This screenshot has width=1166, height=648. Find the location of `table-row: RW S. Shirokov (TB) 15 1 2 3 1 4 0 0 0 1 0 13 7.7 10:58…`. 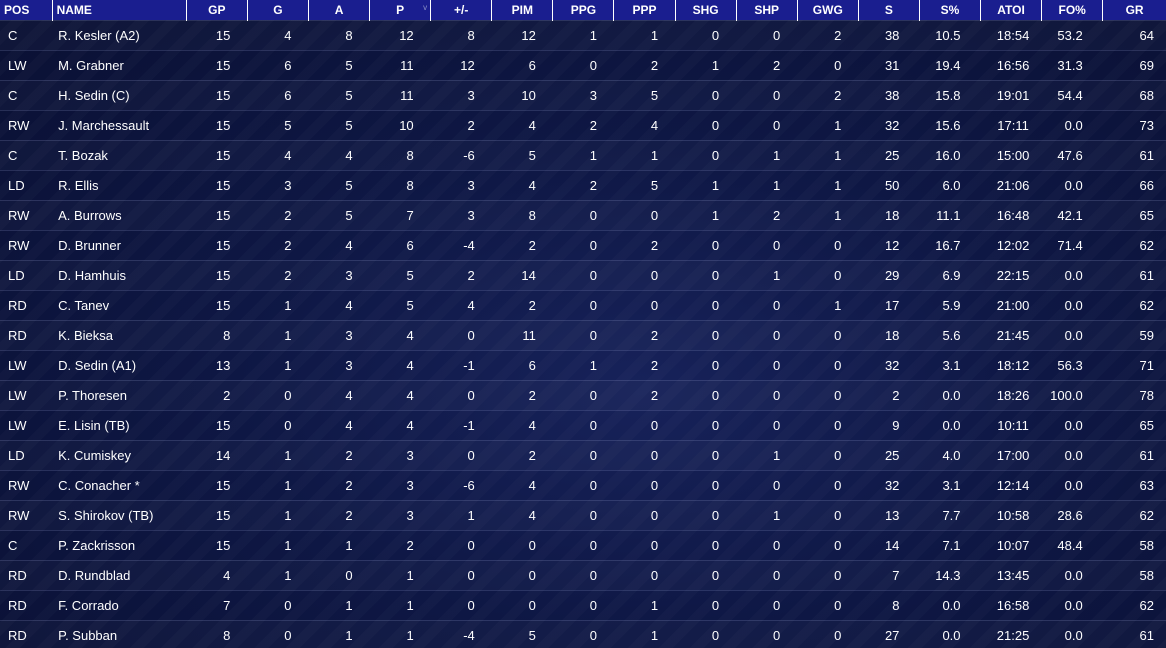

table-row: RW S. Shirokov (TB) 15 1 2 3 1 4 0 0 0 1 0 13 7.7 10:58… is located at coordinates (583, 514).